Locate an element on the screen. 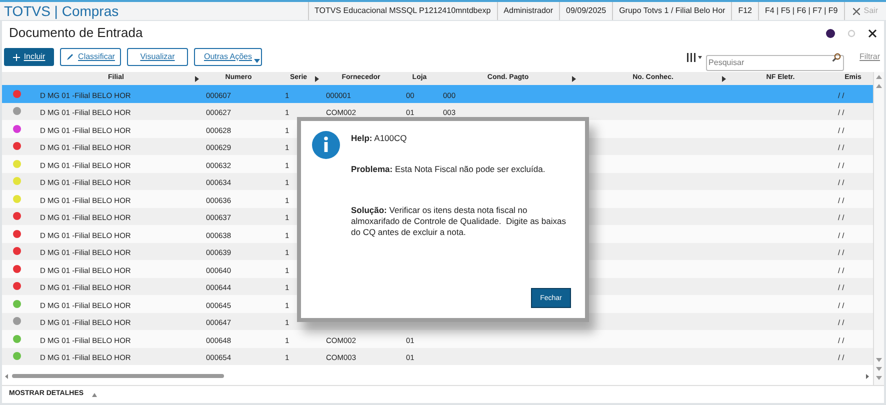 This screenshot has width=886, height=405. header-info: 09/09/2025 is located at coordinates (585, 11).